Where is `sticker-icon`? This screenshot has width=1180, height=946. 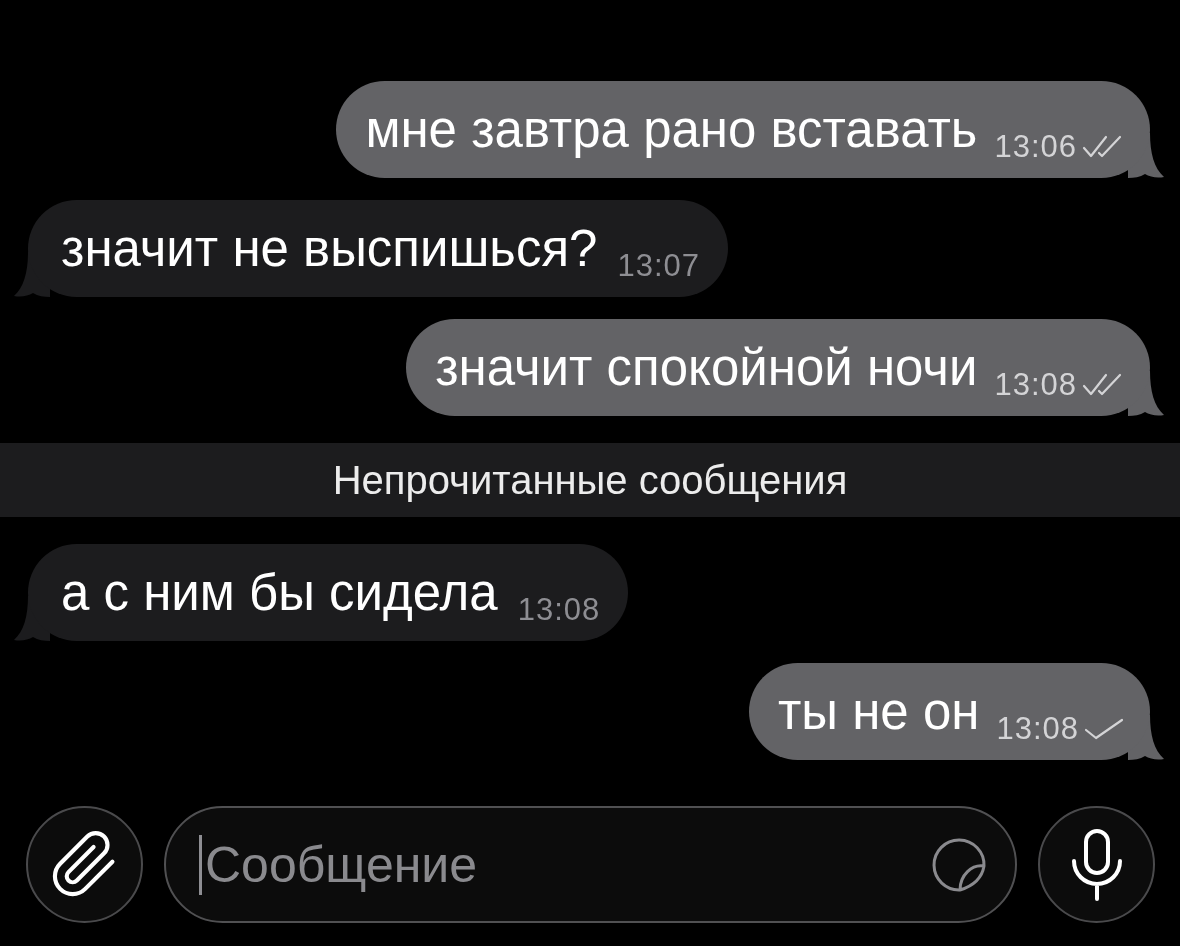 sticker-icon is located at coordinates (959, 864).